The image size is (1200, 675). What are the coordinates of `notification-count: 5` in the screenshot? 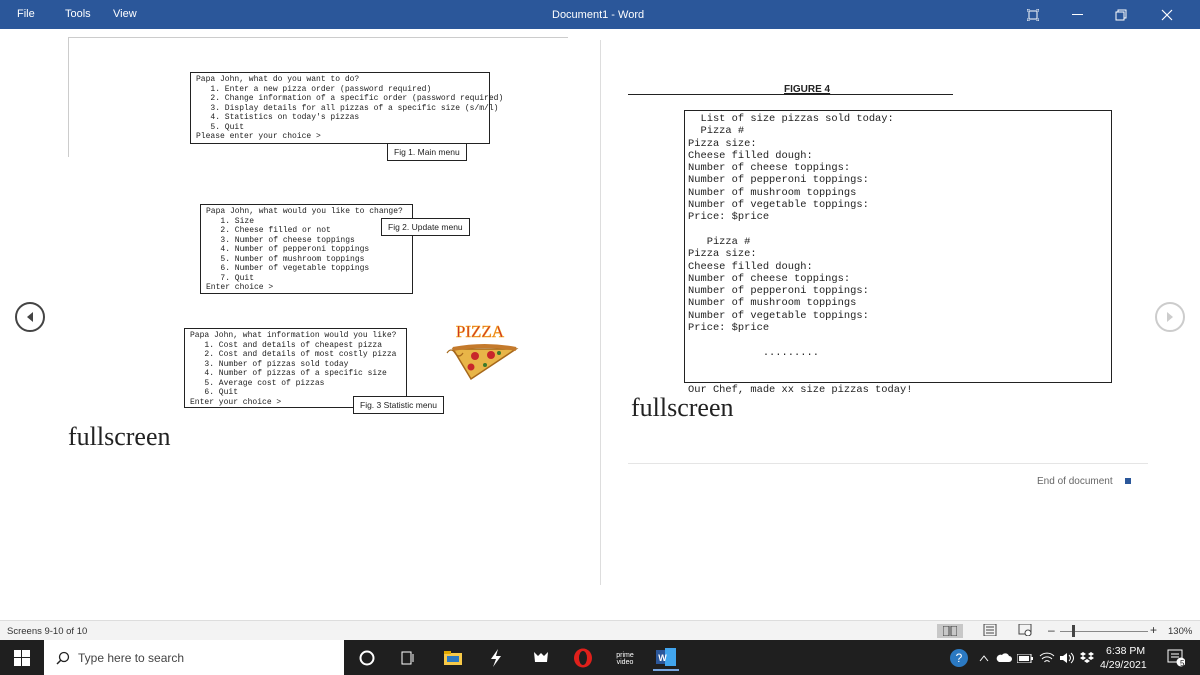 It's located at (1182, 663).